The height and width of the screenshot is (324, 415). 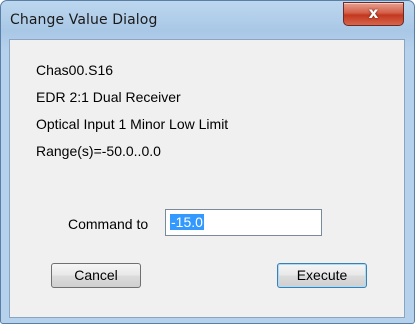 What do you see at coordinates (98, 151) in the screenshot?
I see `range-label: Range(s)=-50.0..0.0` at bounding box center [98, 151].